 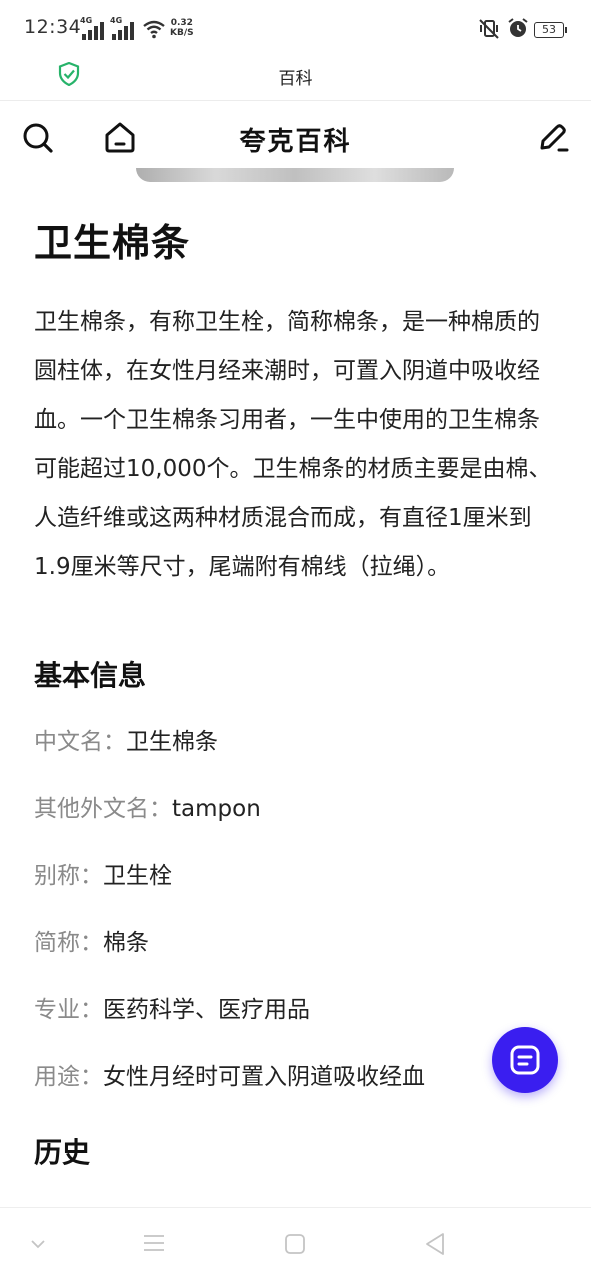 I want to click on network-1-label: 4G, so click(x=86, y=20).